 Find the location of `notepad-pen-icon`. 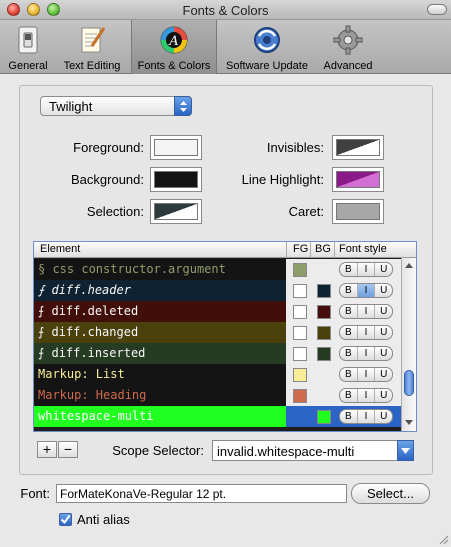

notepad-pen-icon is located at coordinates (93, 40).